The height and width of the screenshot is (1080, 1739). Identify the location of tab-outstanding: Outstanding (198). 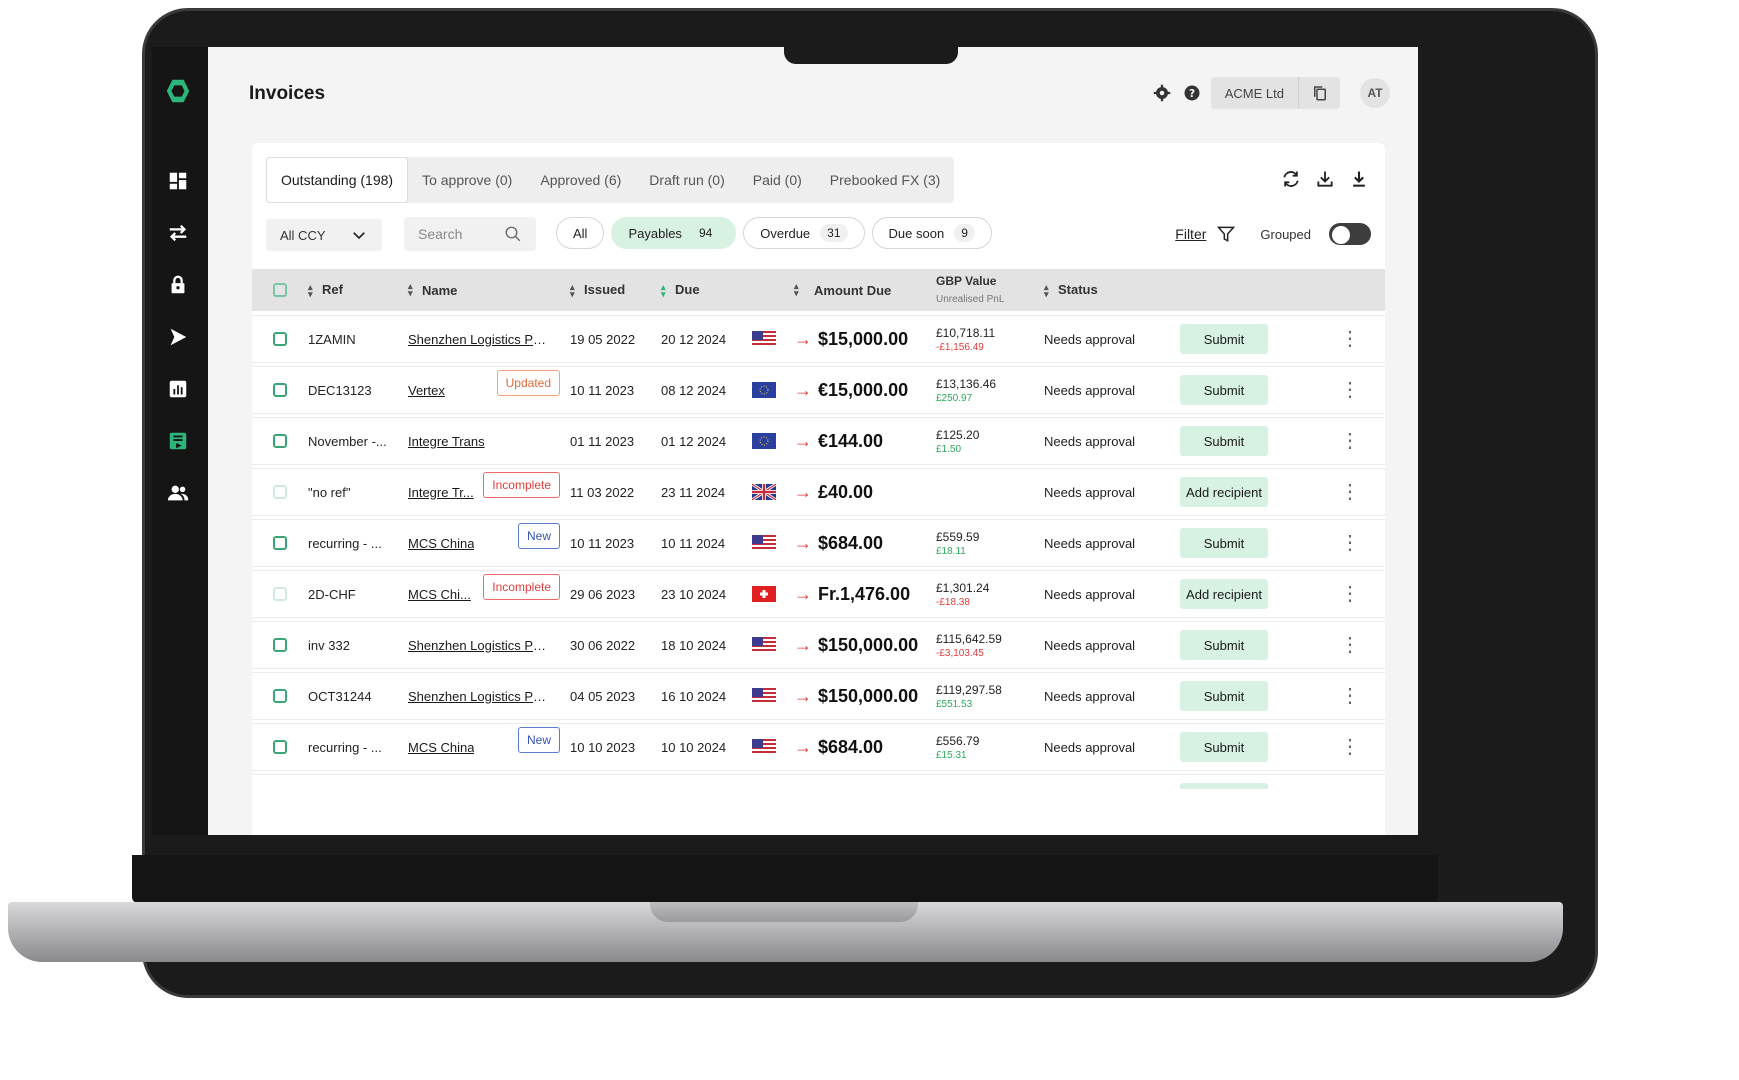
(337, 180).